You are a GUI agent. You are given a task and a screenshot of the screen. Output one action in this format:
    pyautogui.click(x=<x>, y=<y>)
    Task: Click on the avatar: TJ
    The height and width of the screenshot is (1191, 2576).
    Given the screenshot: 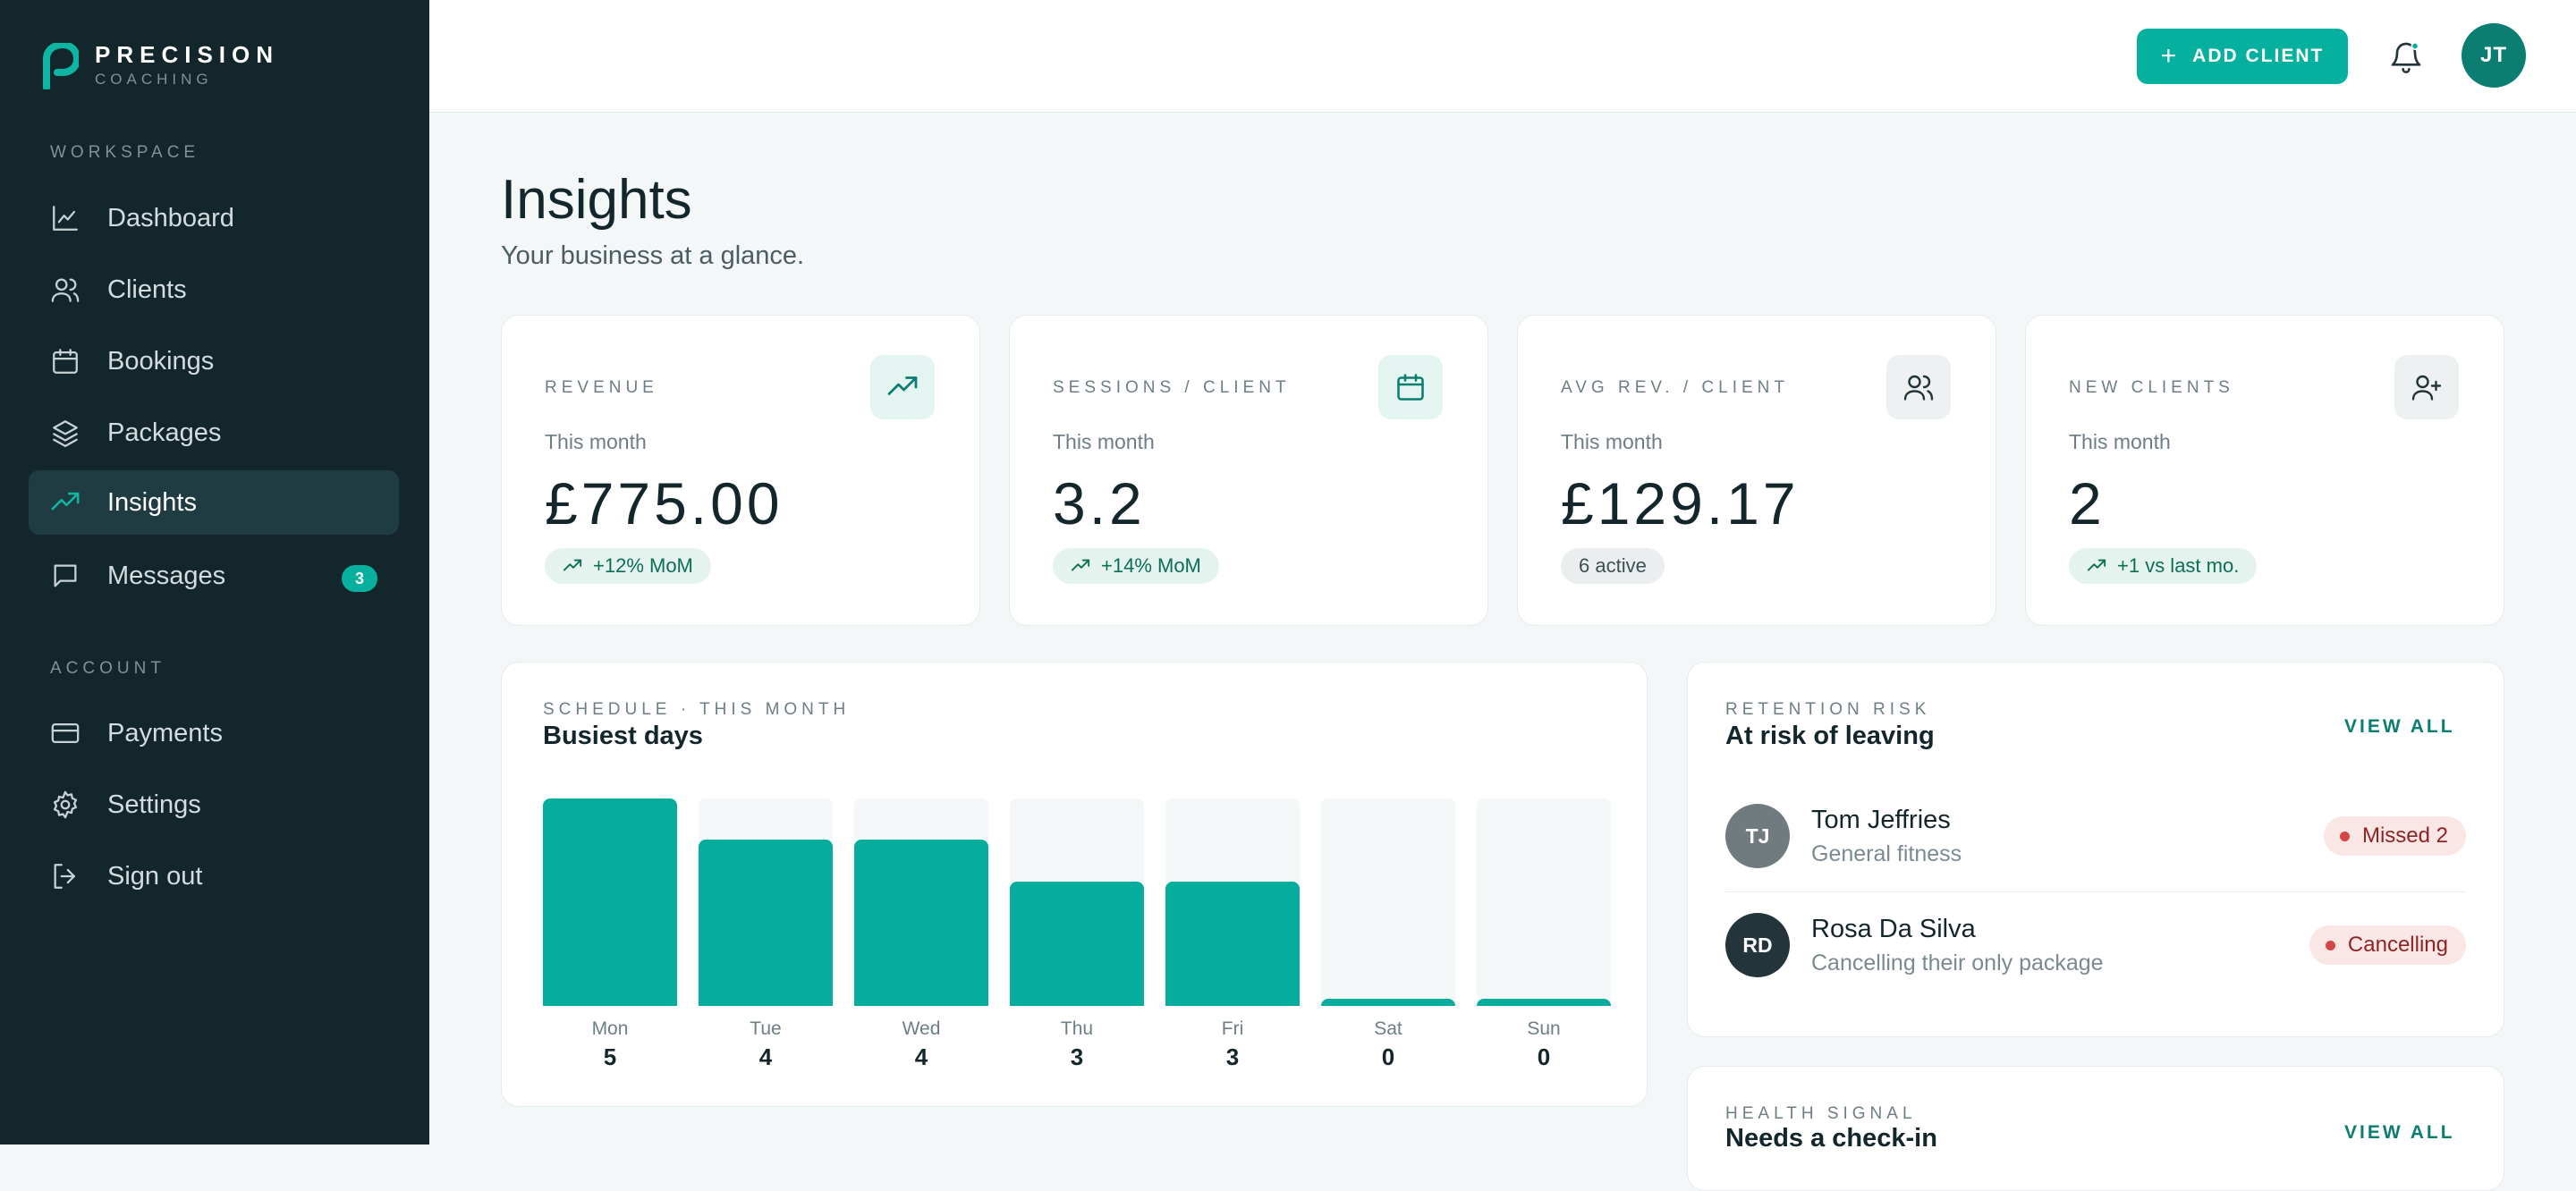 What is the action you would take?
    pyautogui.click(x=1757, y=836)
    